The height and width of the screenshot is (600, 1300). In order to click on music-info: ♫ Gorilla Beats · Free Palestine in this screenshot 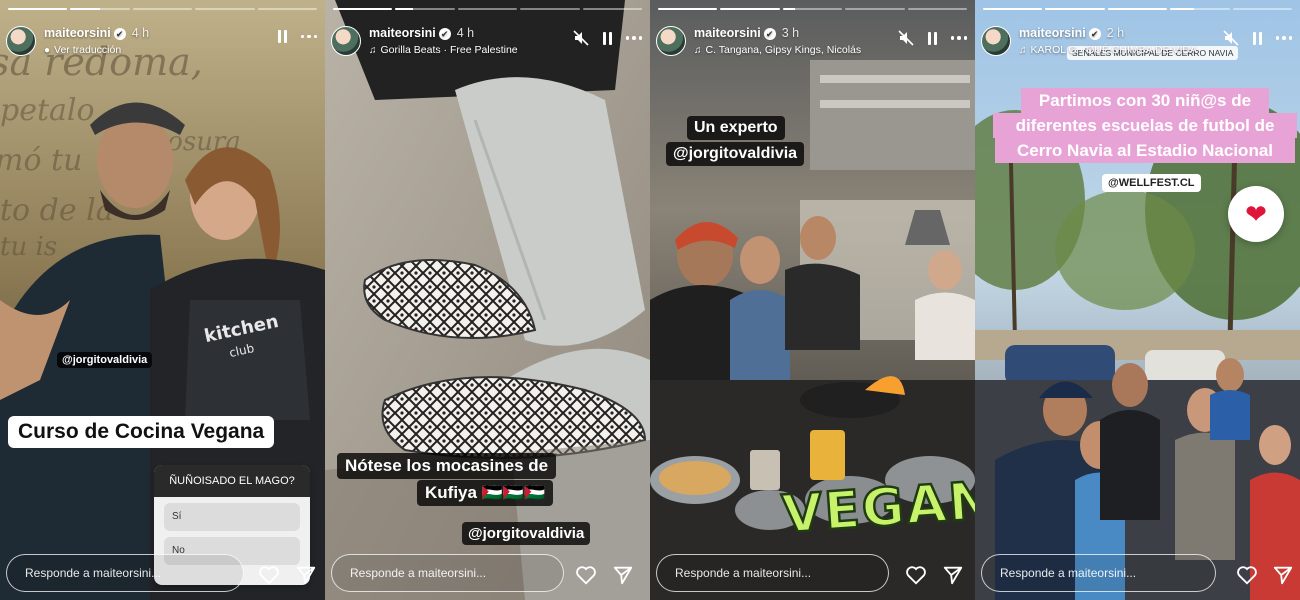, I will do `click(443, 50)`.